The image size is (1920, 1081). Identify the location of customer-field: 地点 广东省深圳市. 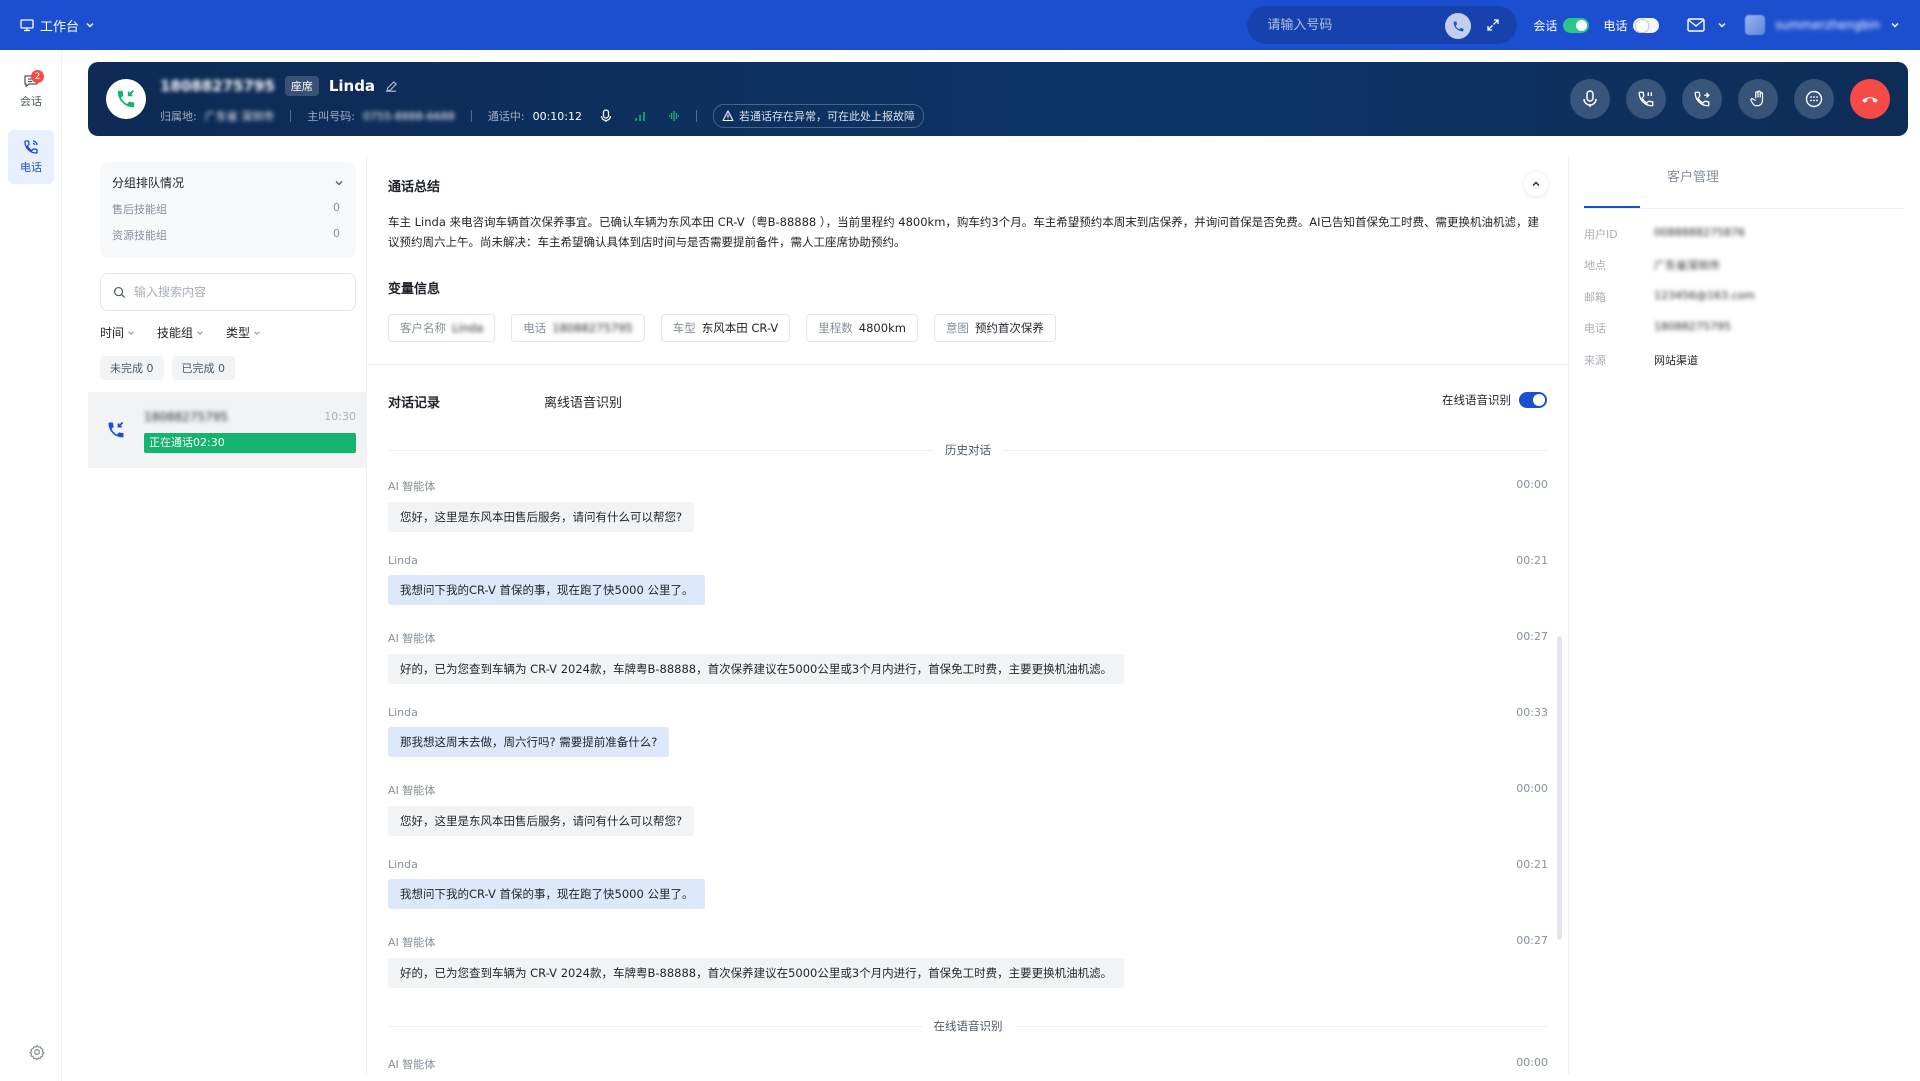
(1652, 265).